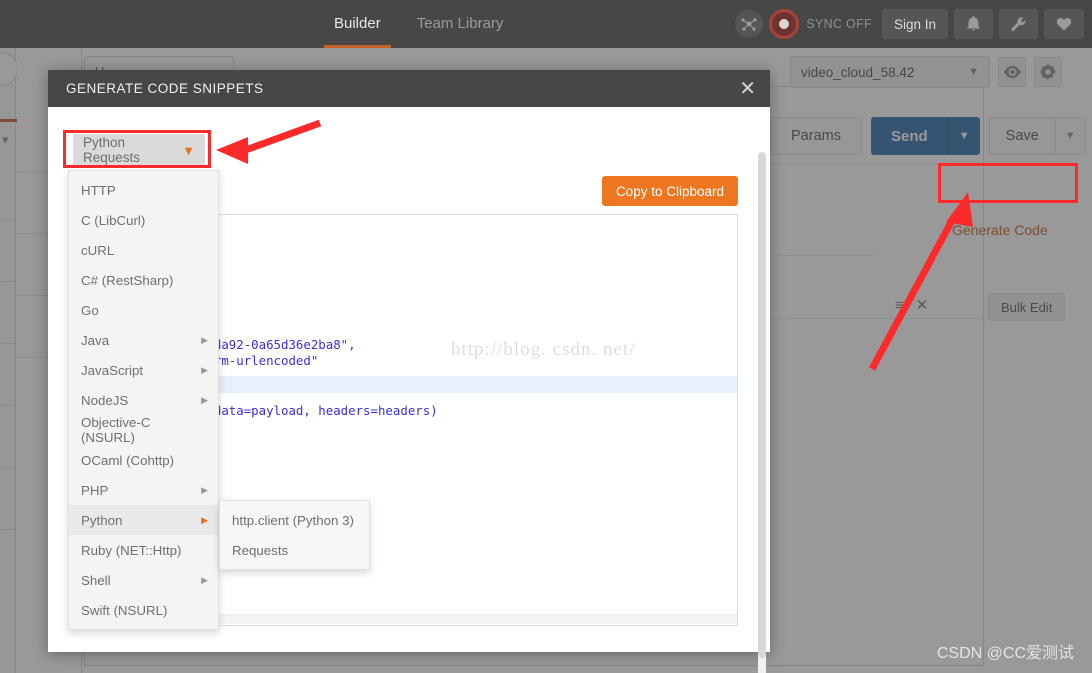 The width and height of the screenshot is (1092, 673). What do you see at coordinates (143, 250) in the screenshot?
I see `dropdown-item-curl: cURL` at bounding box center [143, 250].